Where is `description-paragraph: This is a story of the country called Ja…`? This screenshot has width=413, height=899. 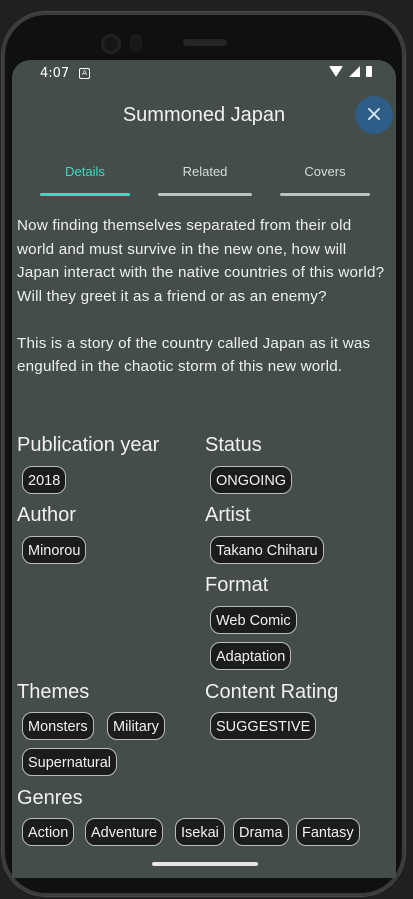 description-paragraph: This is a story of the country called Ja… is located at coordinates (194, 355).